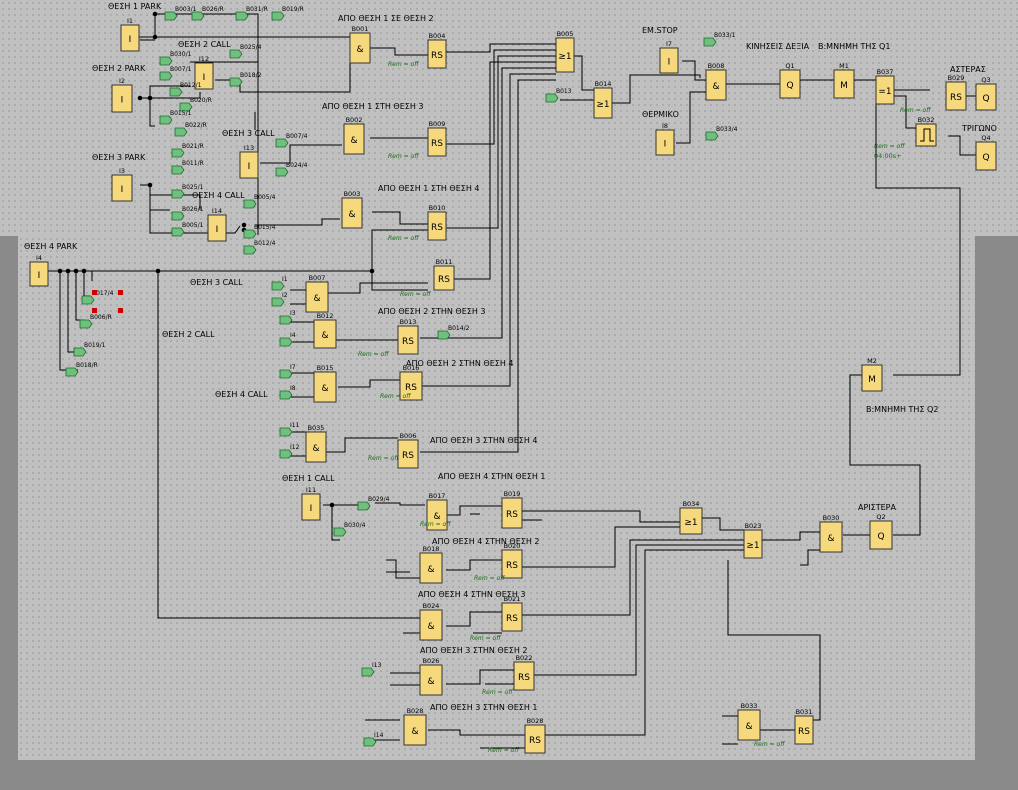 The image size is (1018, 790). Describe the element at coordinates (437, 50) in the screenshot. I see `block-b004: RS B004` at that location.